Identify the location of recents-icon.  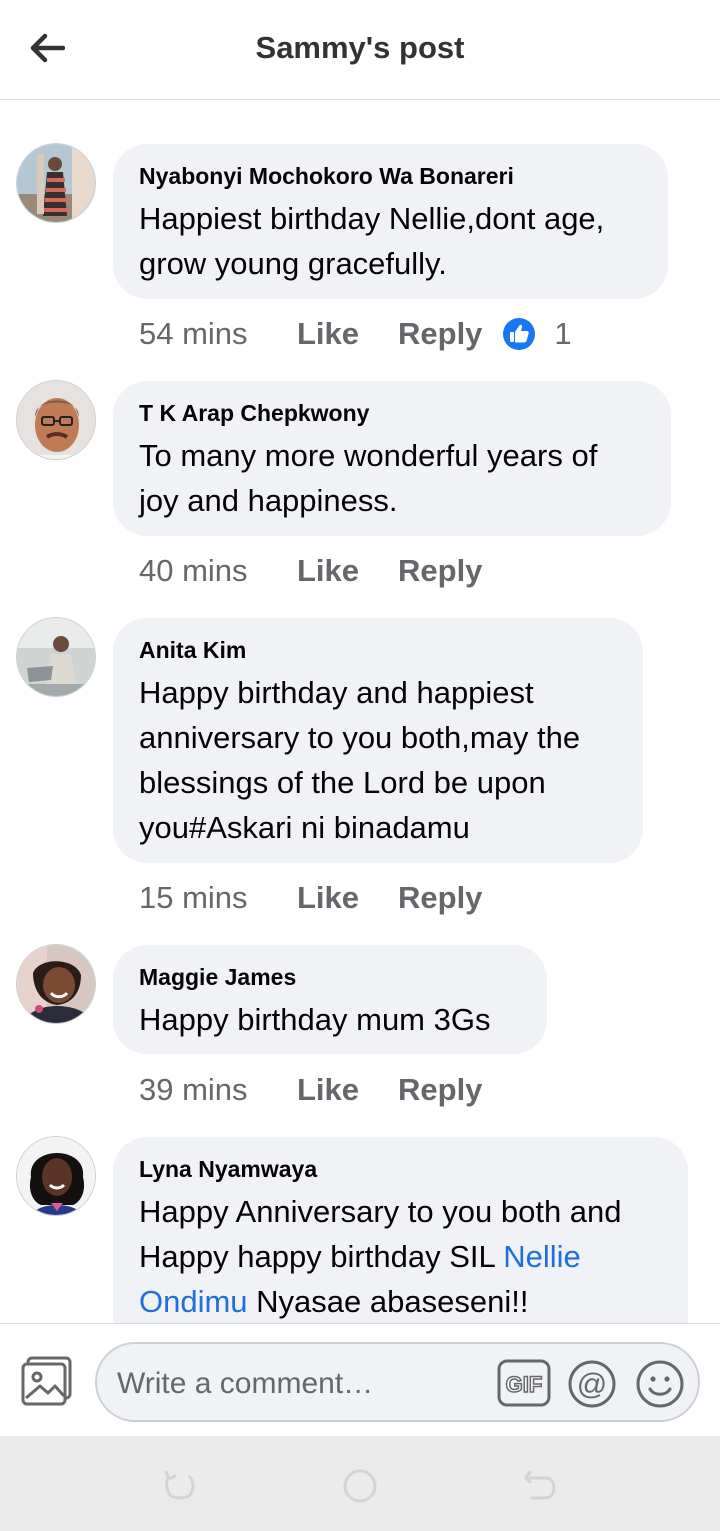
(179, 1485).